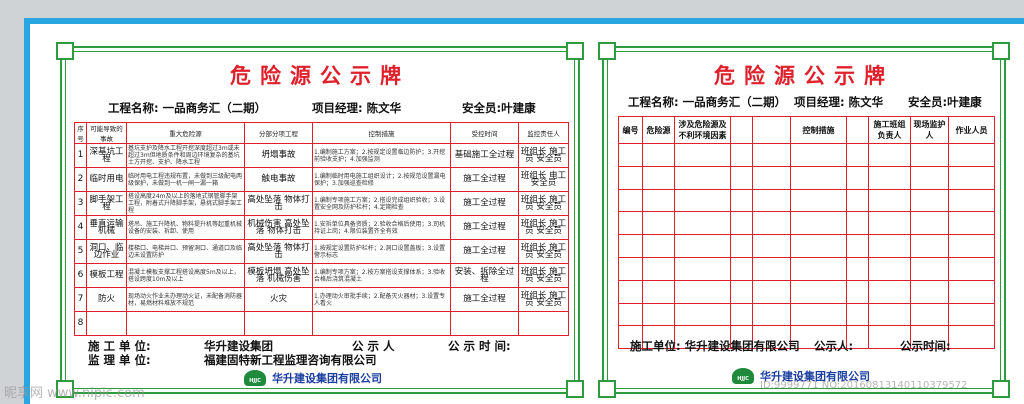 Image resolution: width=1024 pixels, height=404 pixels. I want to click on row-hazard: 楼梯口、电梯井口、预留洞口、通道口及临边未设置防护, so click(185, 251).